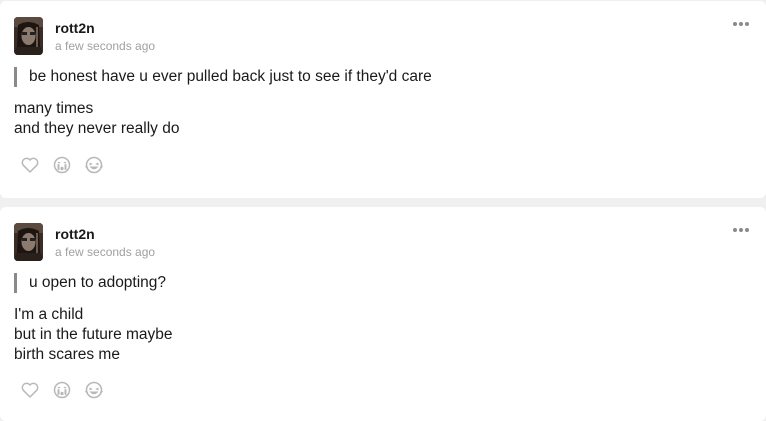 This screenshot has width=766, height=421. I want to click on answer-text: many times and they never really do, so click(96, 119).